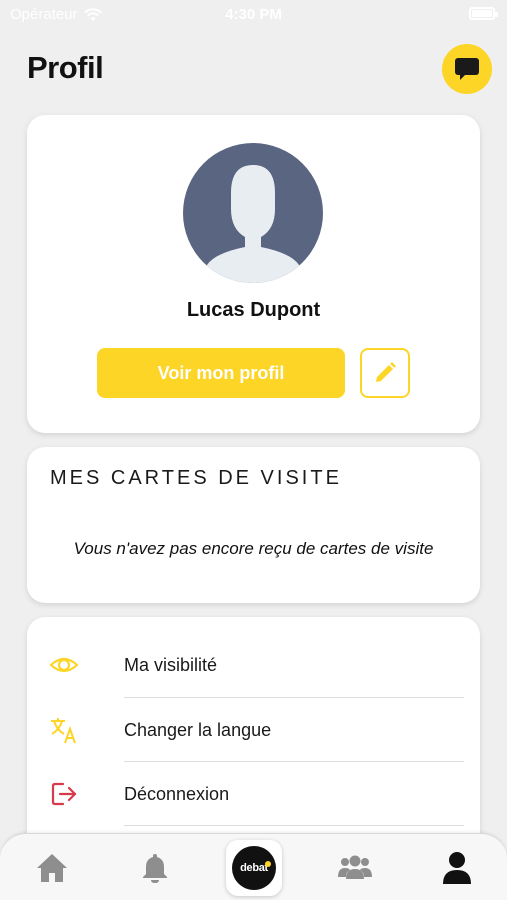  I want to click on menu-item-logout: Déconnexion, so click(253, 794).